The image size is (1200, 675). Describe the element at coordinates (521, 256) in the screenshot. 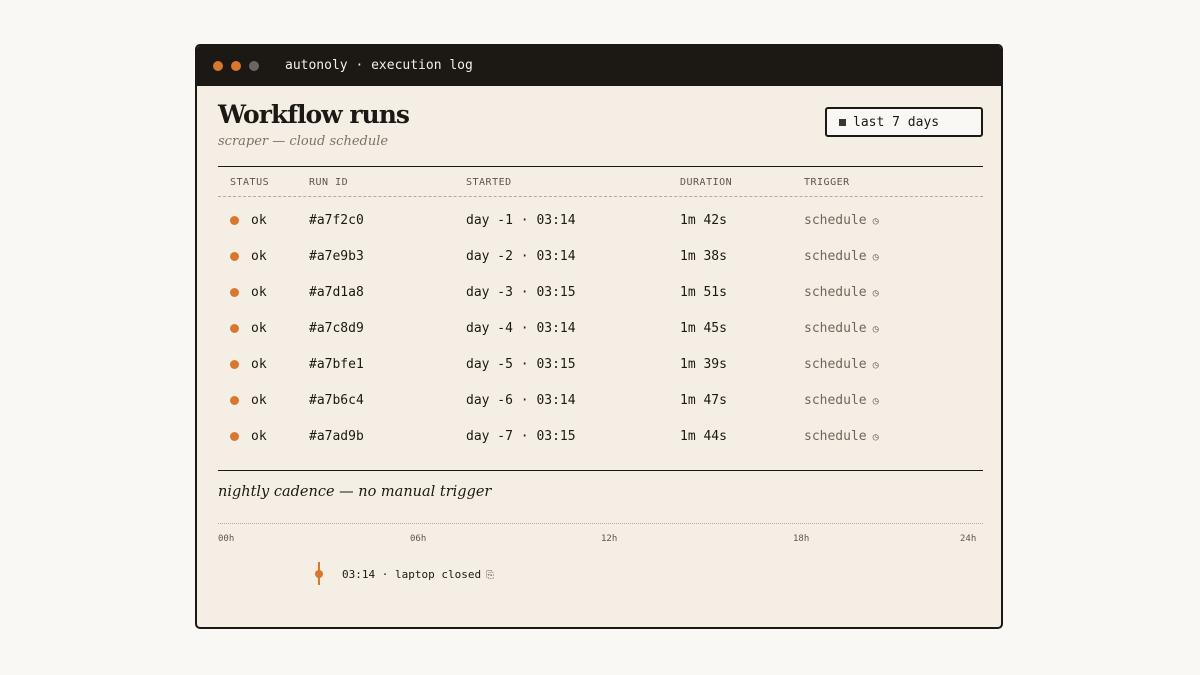

I see `started-time: day -2 · 03:14` at that location.